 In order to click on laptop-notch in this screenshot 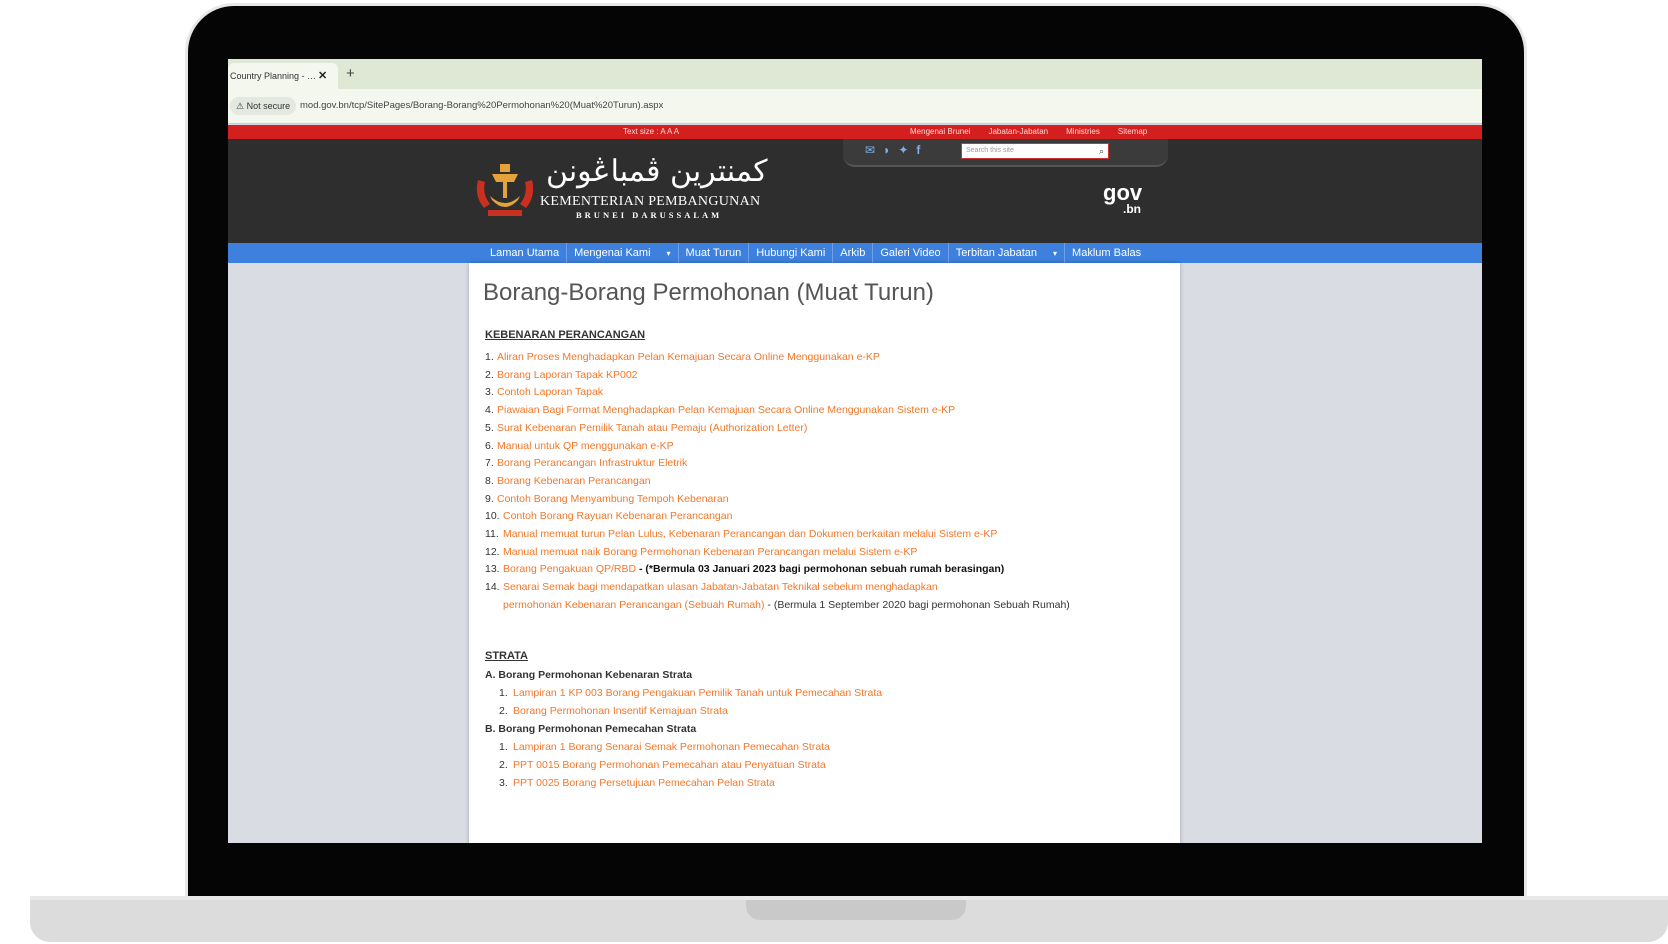, I will do `click(856, 910)`.